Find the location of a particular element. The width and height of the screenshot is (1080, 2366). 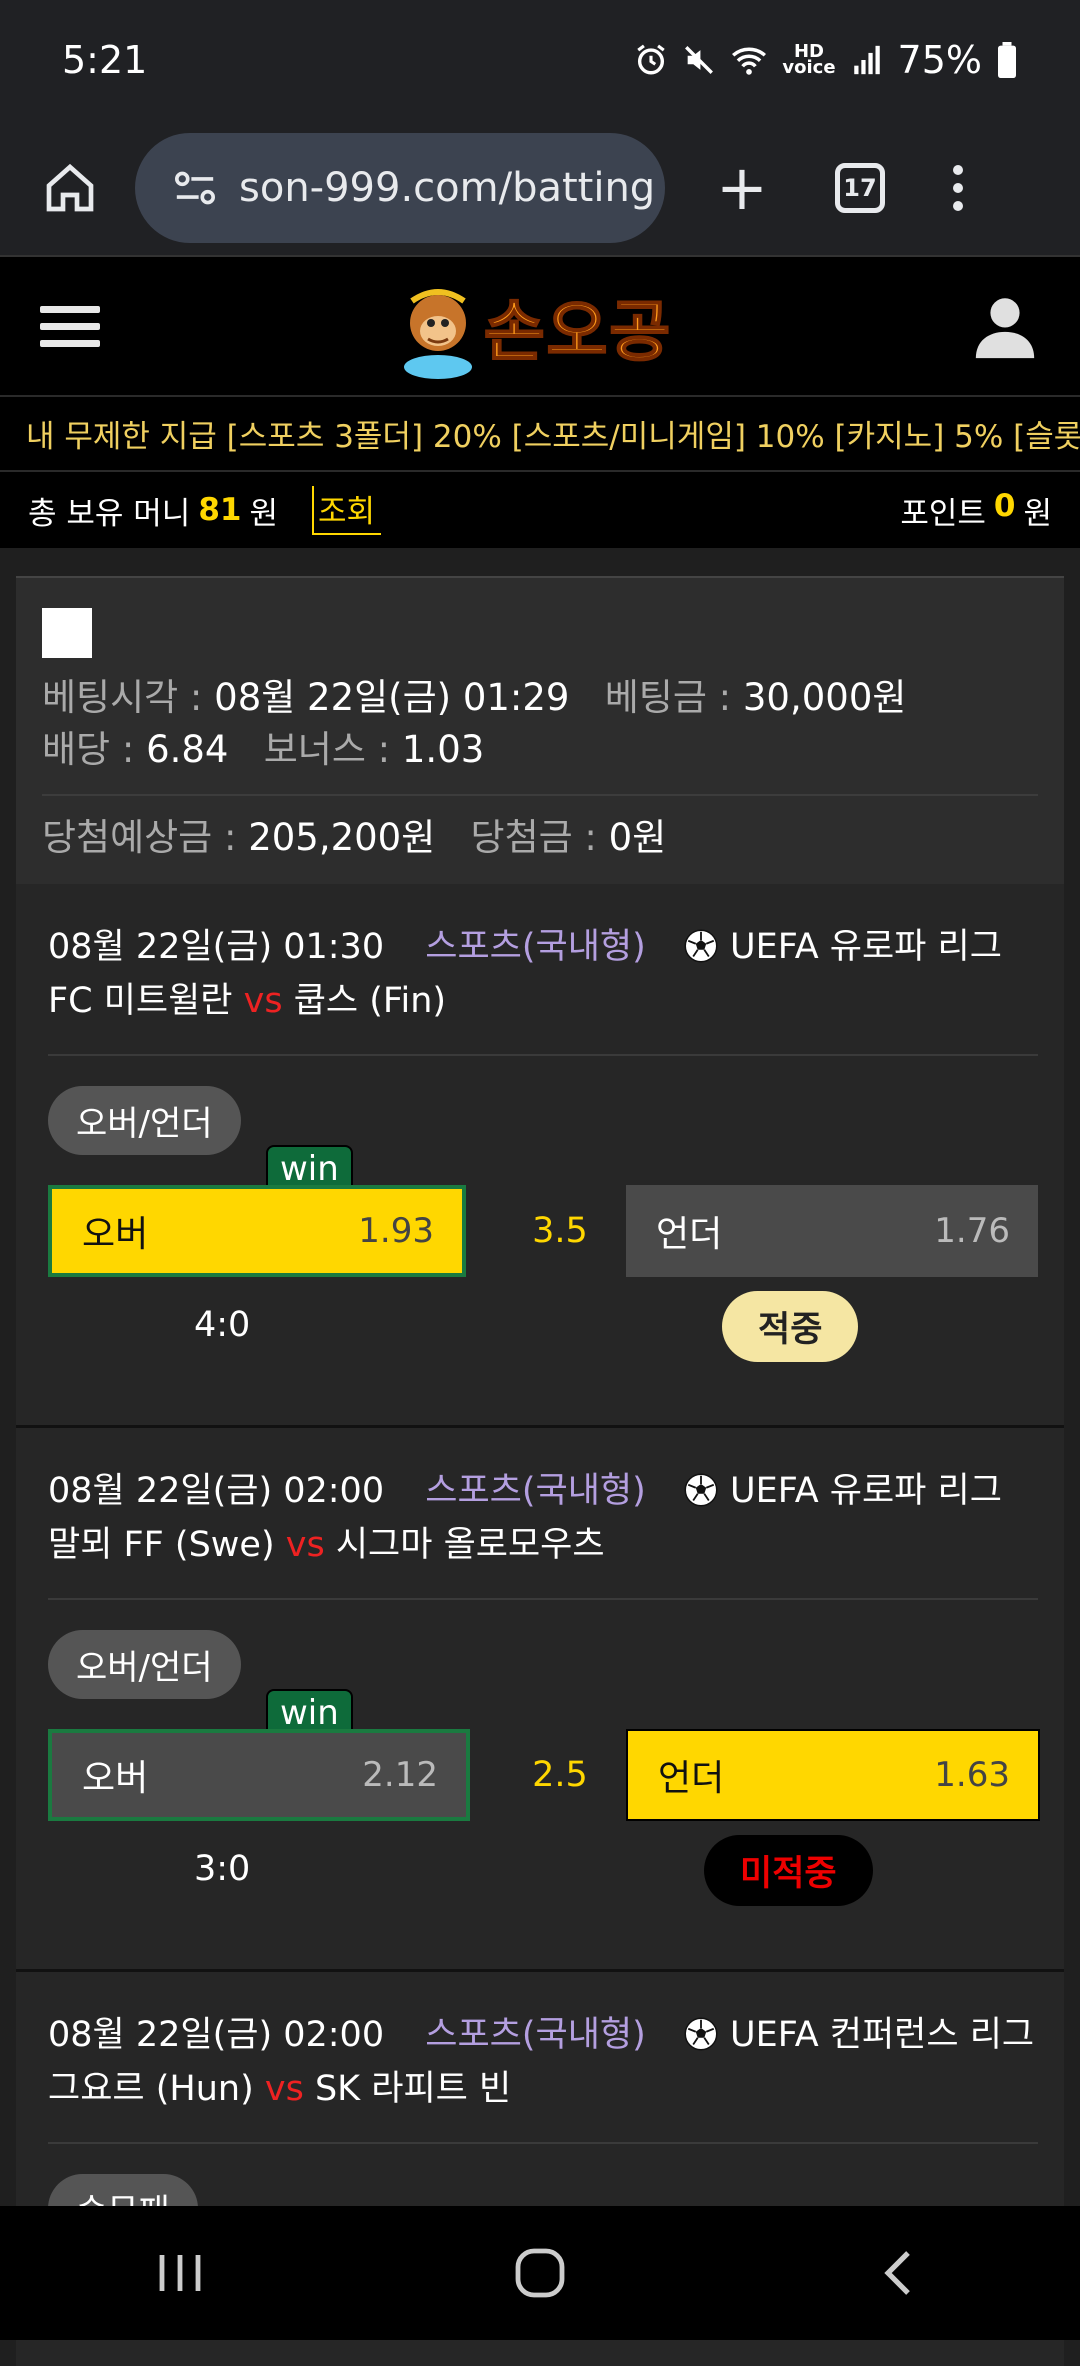

battery-percent: 75% is located at coordinates (939, 60).